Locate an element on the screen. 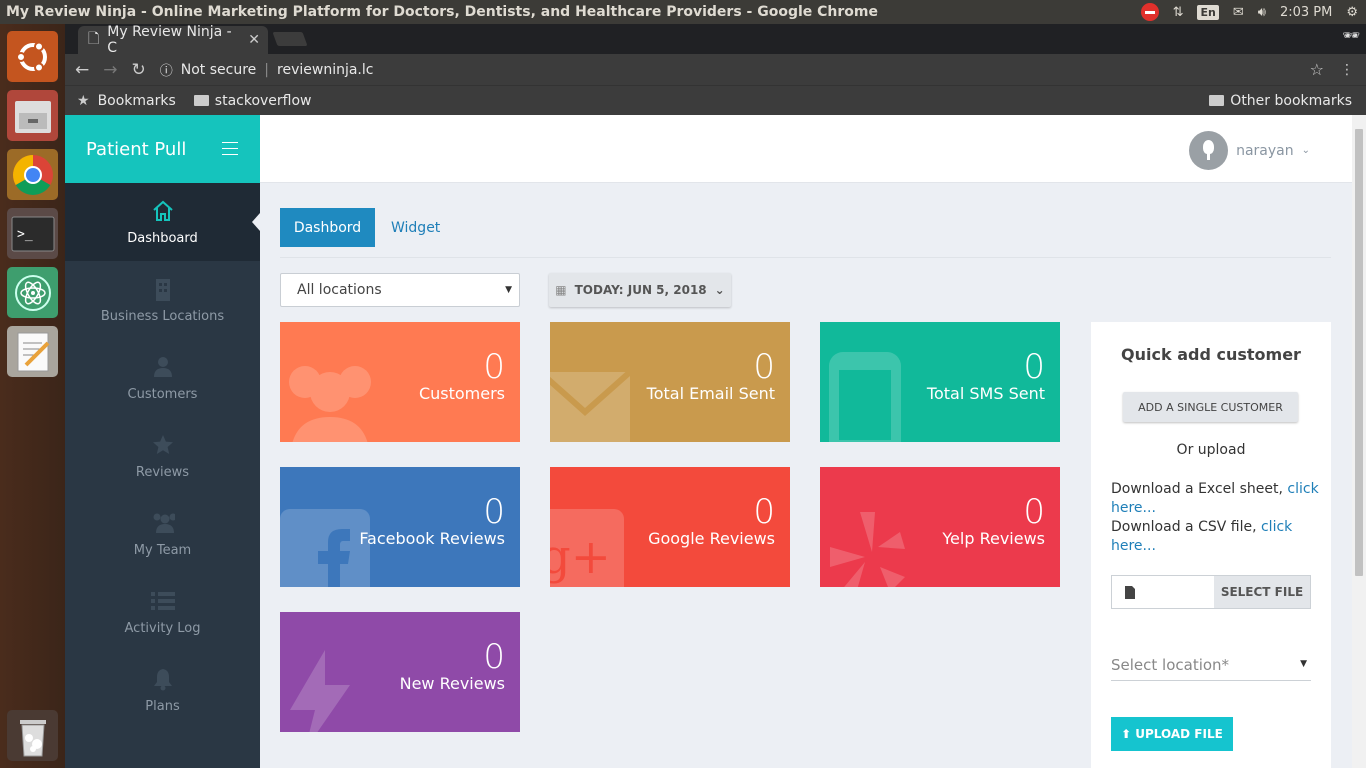 The width and height of the screenshot is (1366, 768). bookmark-folder-stackoverflow: stackoverflow is located at coordinates (252, 101).